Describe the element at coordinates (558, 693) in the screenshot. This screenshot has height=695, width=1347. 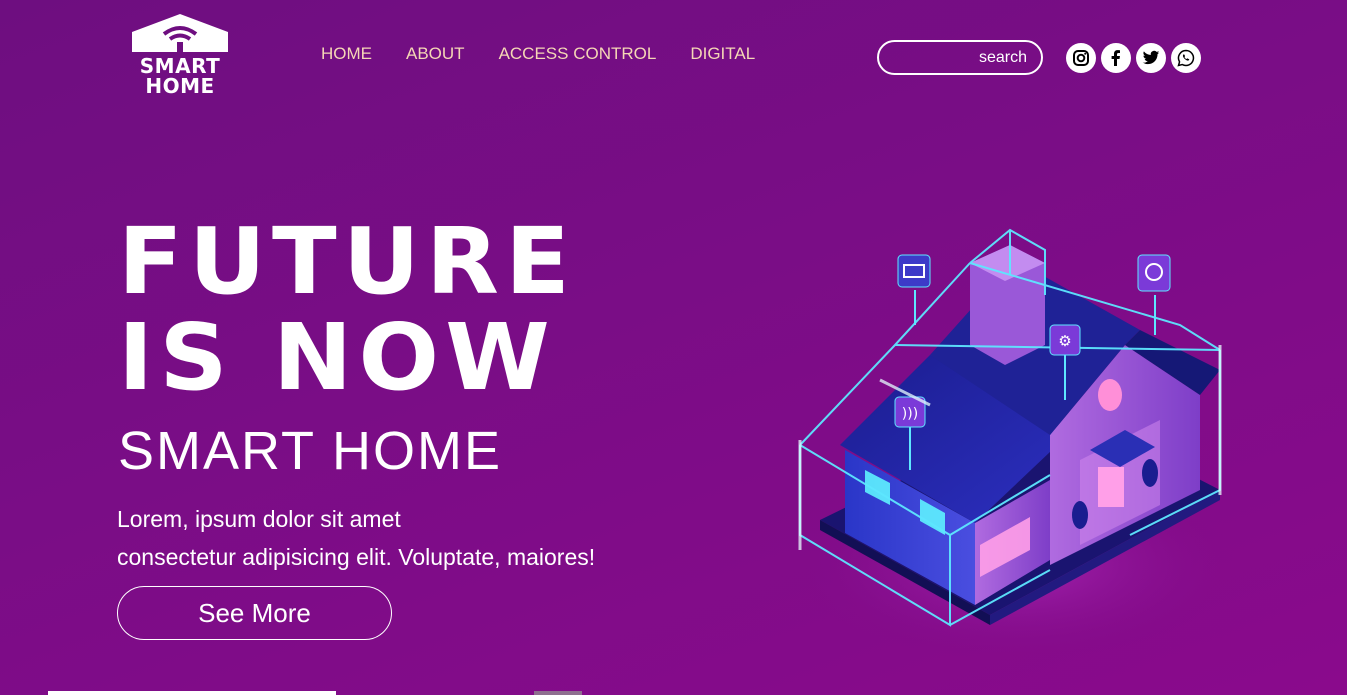
I see `slider-indicator` at that location.